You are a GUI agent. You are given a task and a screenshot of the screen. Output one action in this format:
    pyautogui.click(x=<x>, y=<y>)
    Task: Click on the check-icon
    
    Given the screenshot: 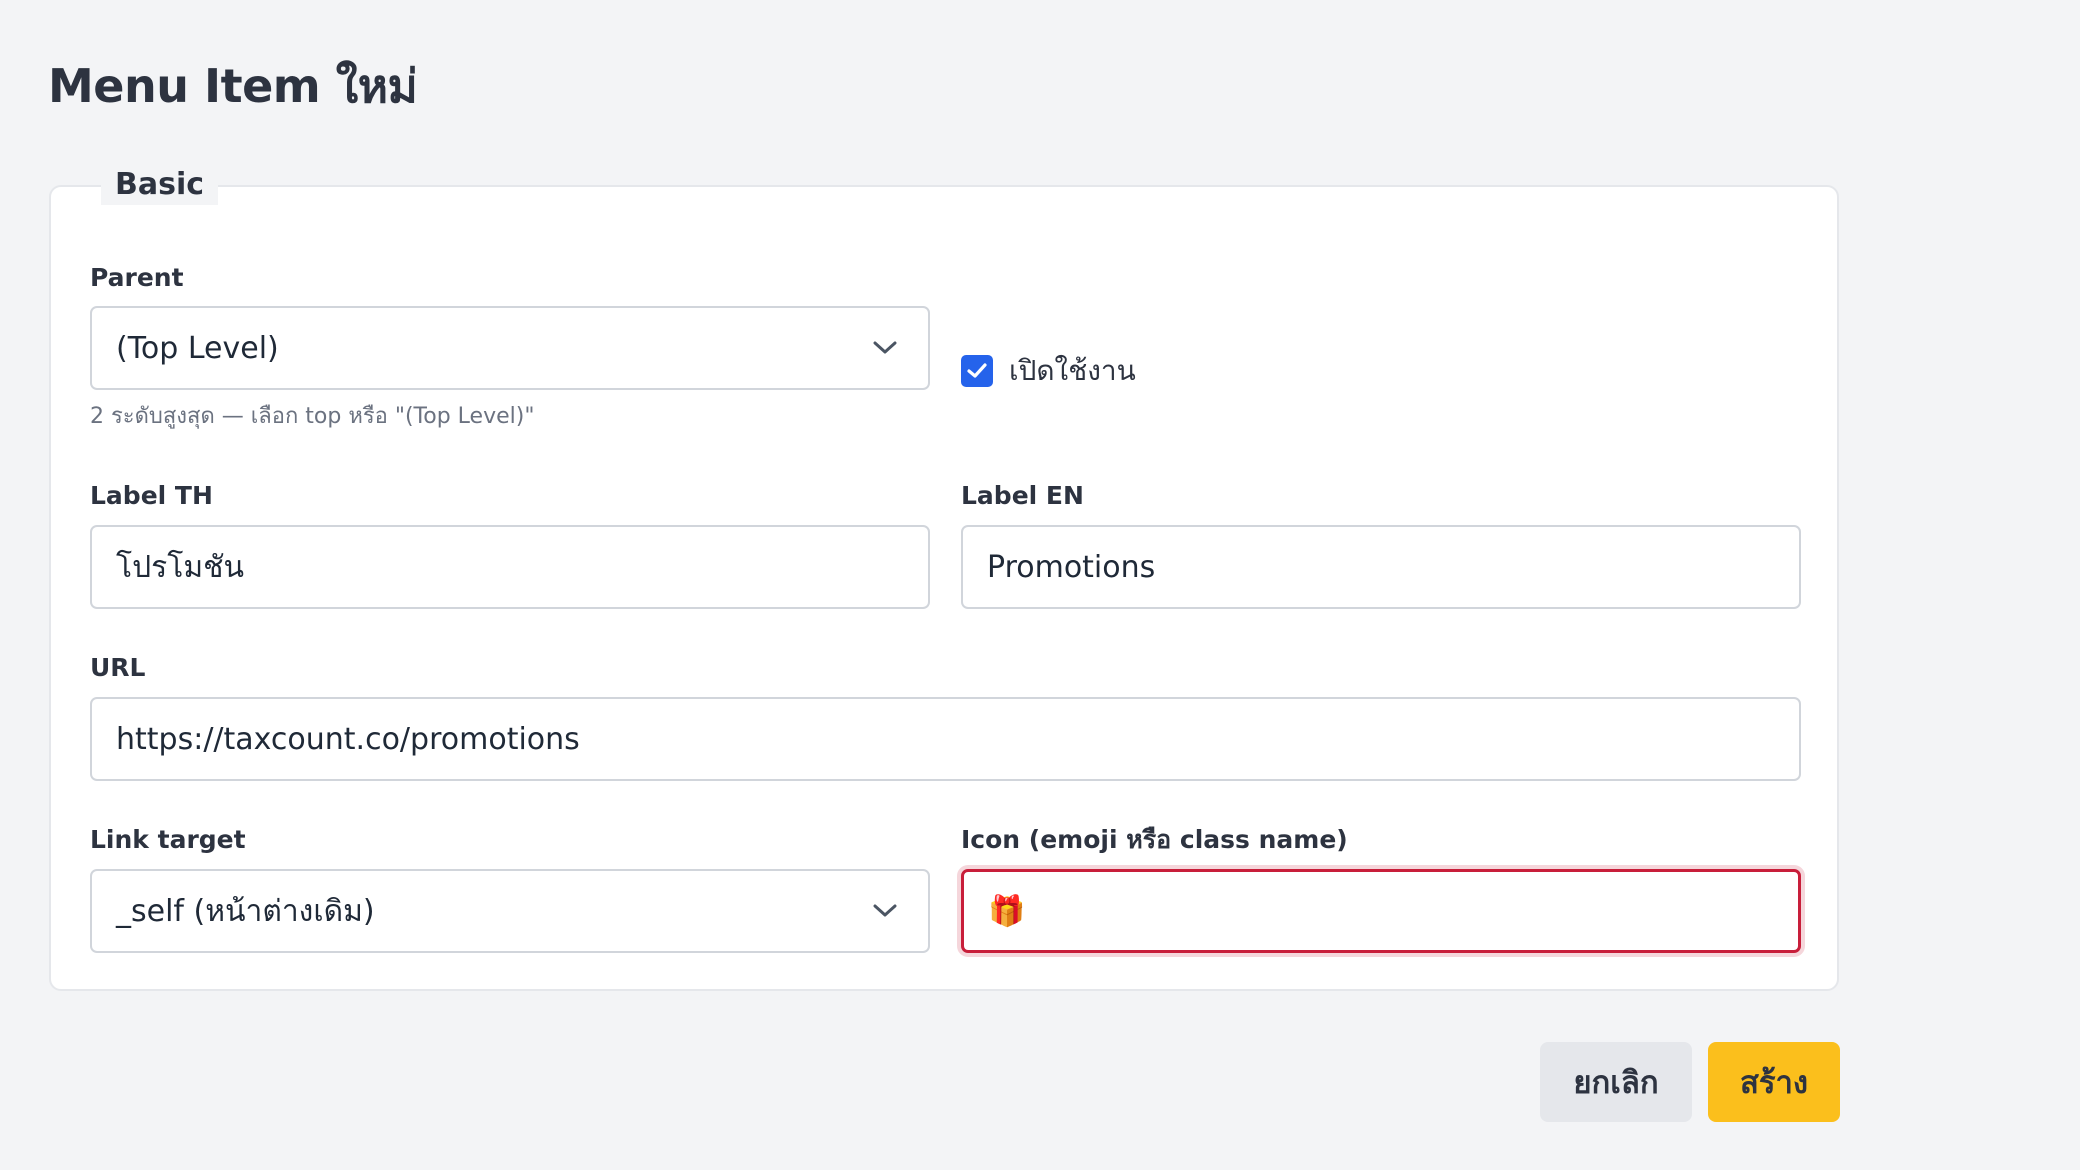 What is the action you would take?
    pyautogui.click(x=977, y=370)
    